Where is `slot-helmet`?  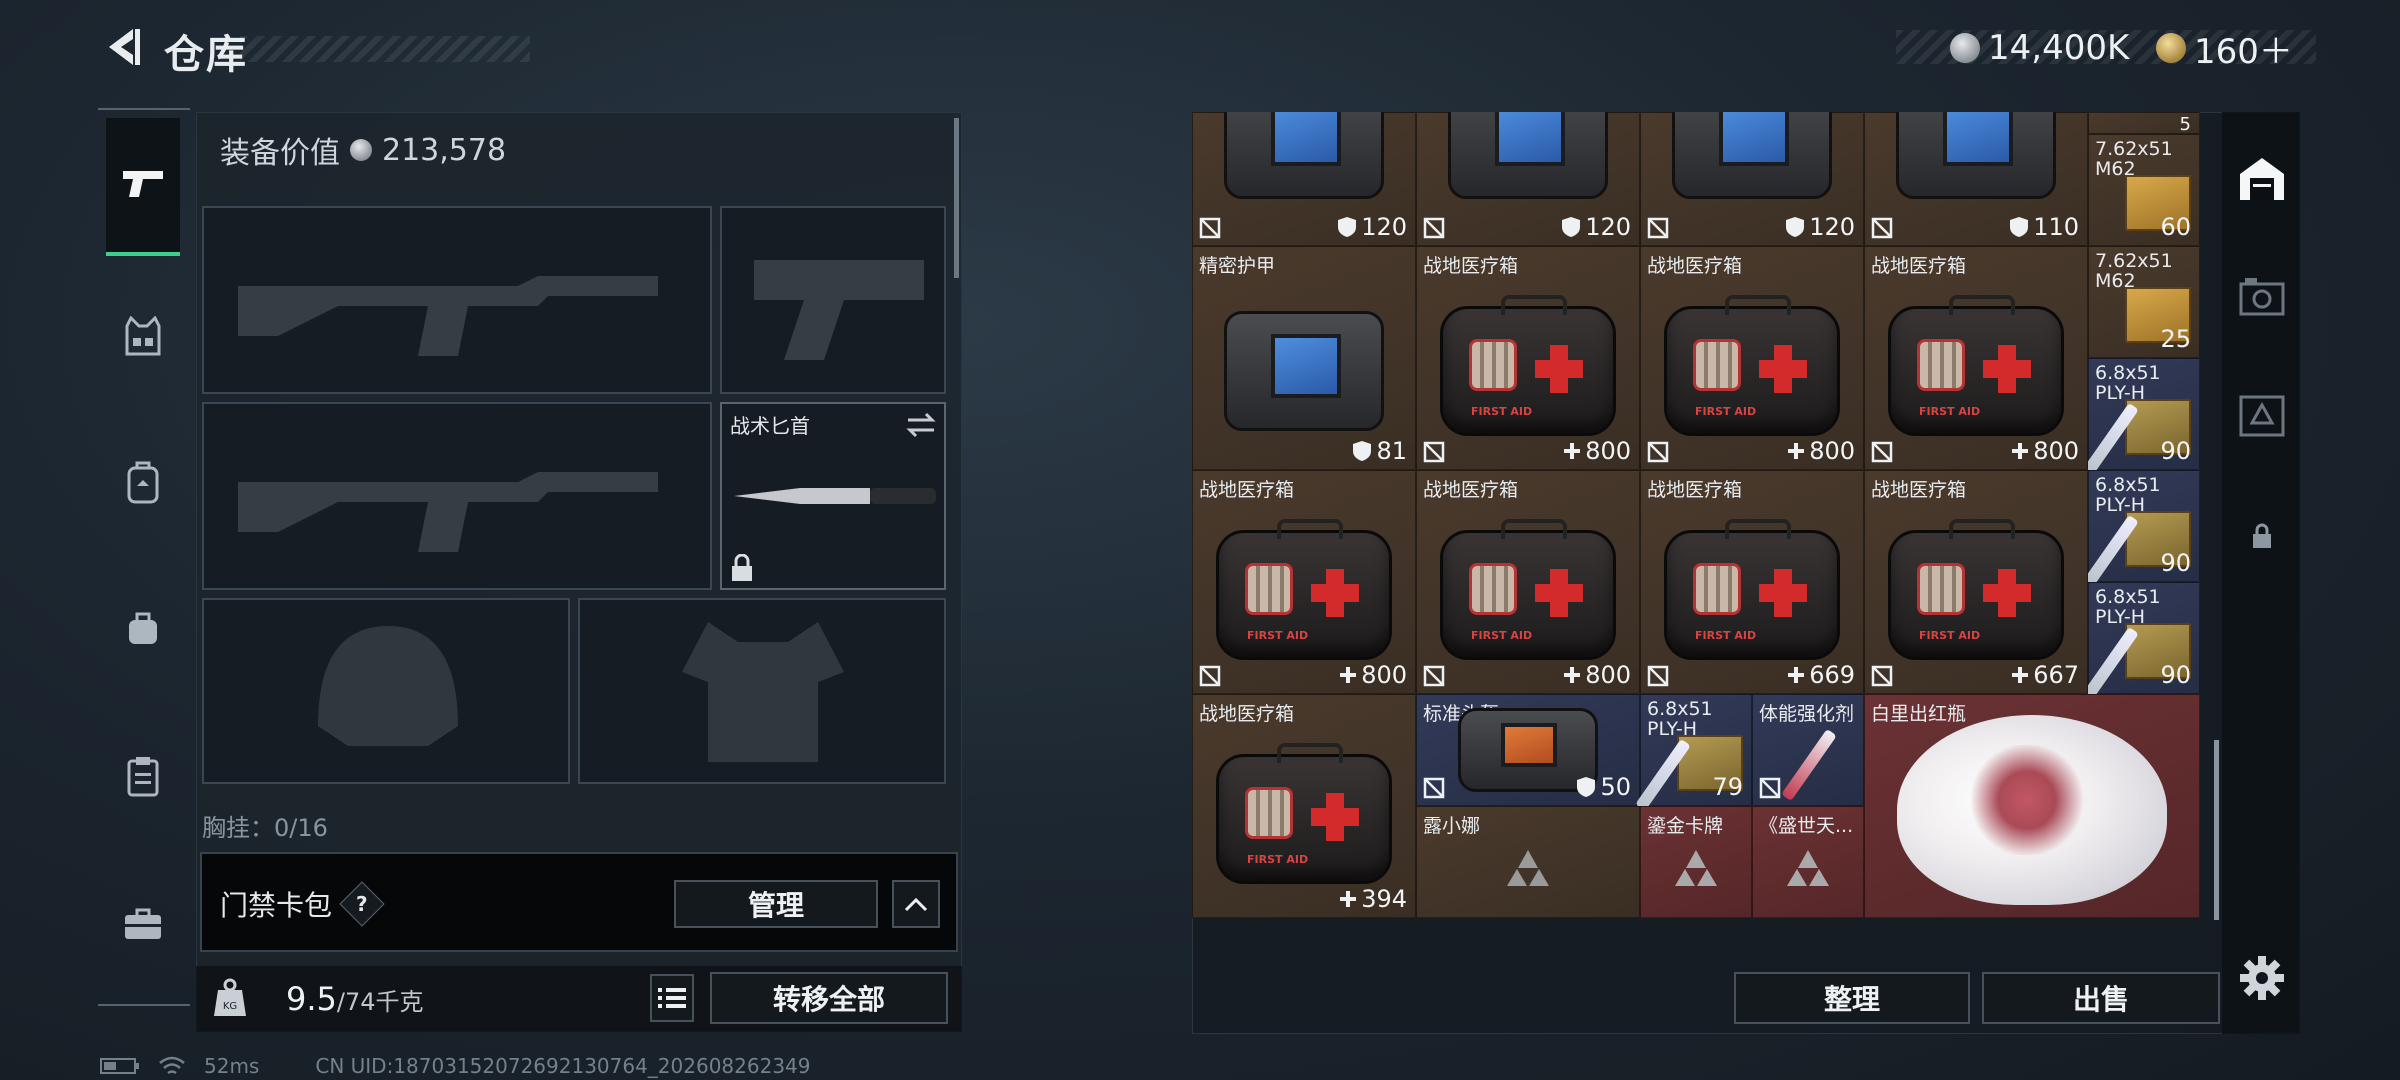 slot-helmet is located at coordinates (386, 691).